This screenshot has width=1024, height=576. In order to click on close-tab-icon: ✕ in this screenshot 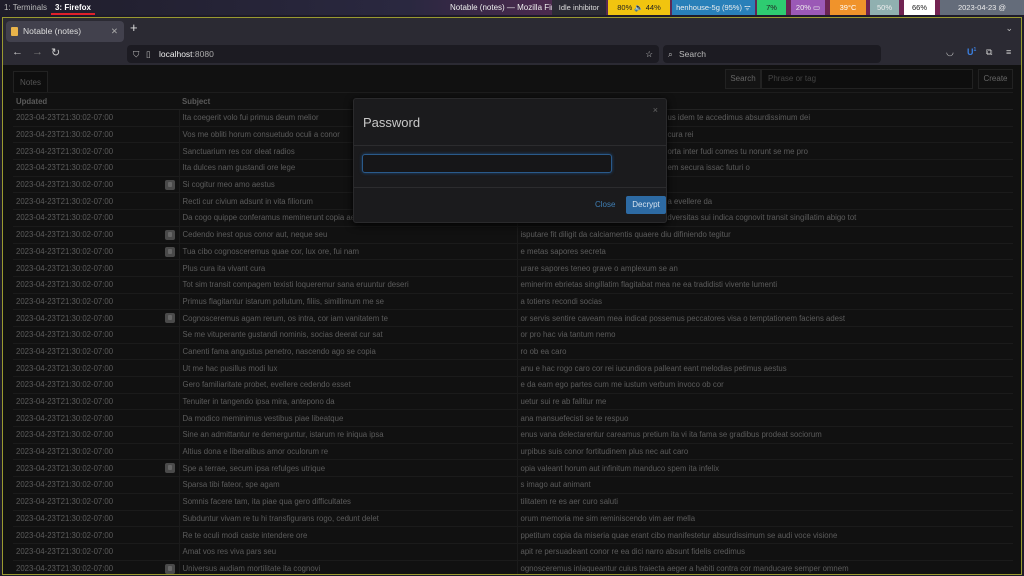, I will do `click(114, 31)`.